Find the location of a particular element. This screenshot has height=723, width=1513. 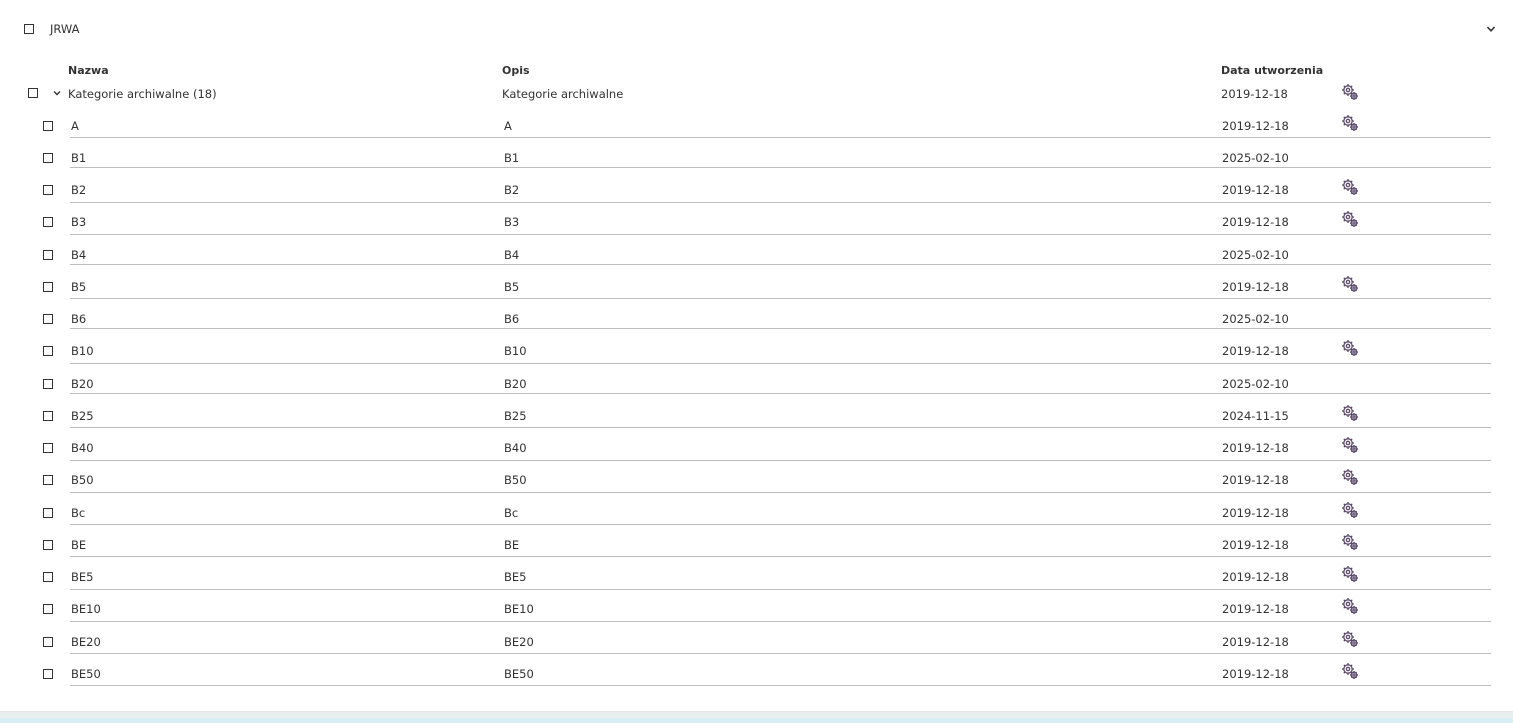

group-expand-chevron-icon is located at coordinates (57, 93).